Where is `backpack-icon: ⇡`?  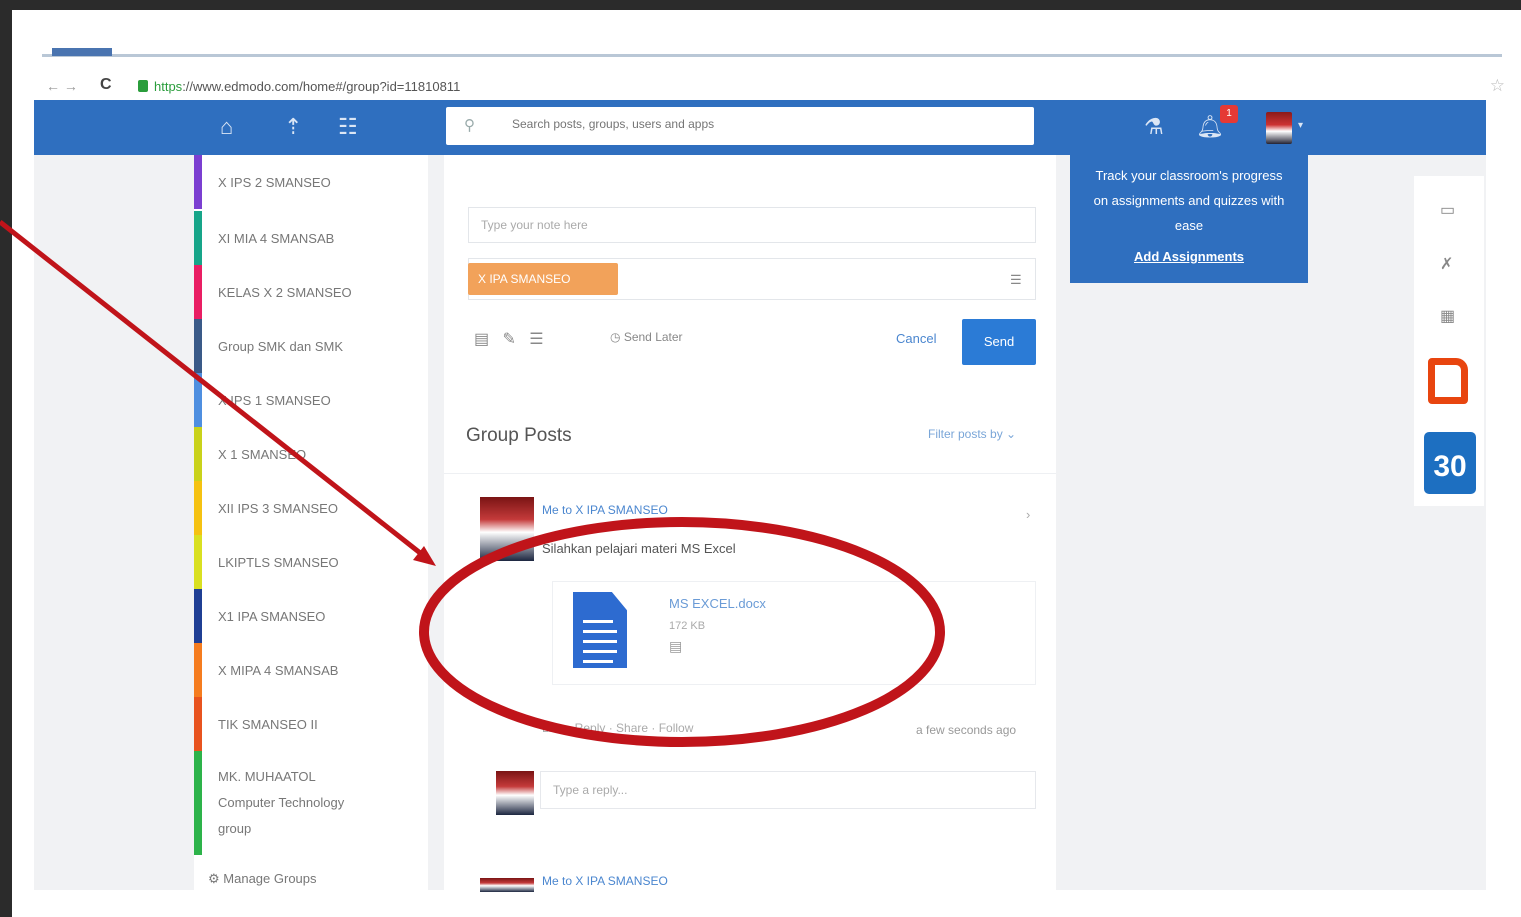 backpack-icon: ⇡ is located at coordinates (293, 127).